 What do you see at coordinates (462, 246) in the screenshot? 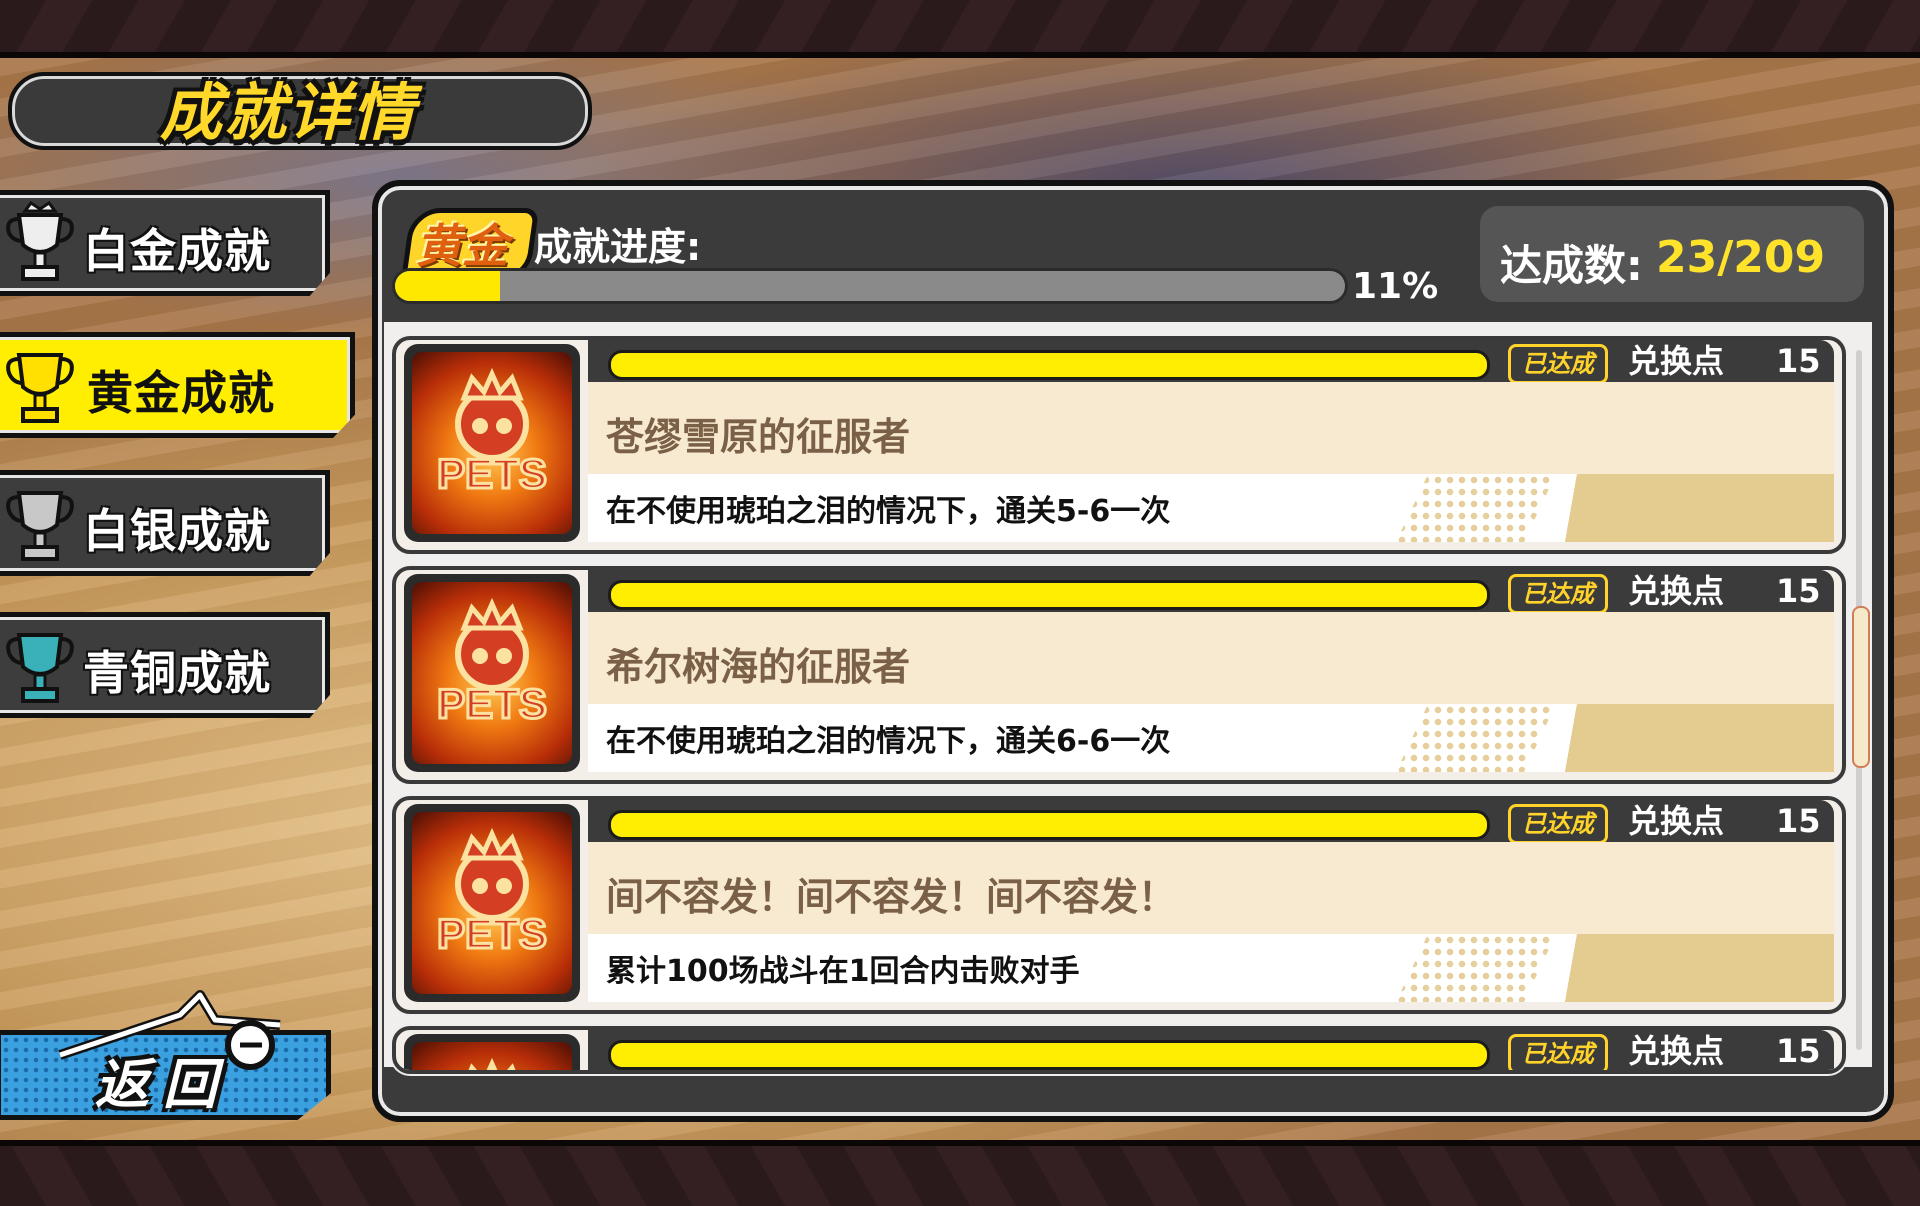
I see `rank-badge-label: 黄金` at bounding box center [462, 246].